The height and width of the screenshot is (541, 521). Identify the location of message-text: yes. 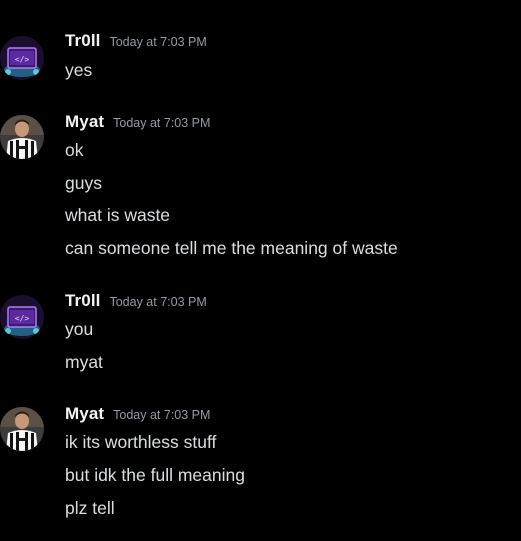
(79, 70).